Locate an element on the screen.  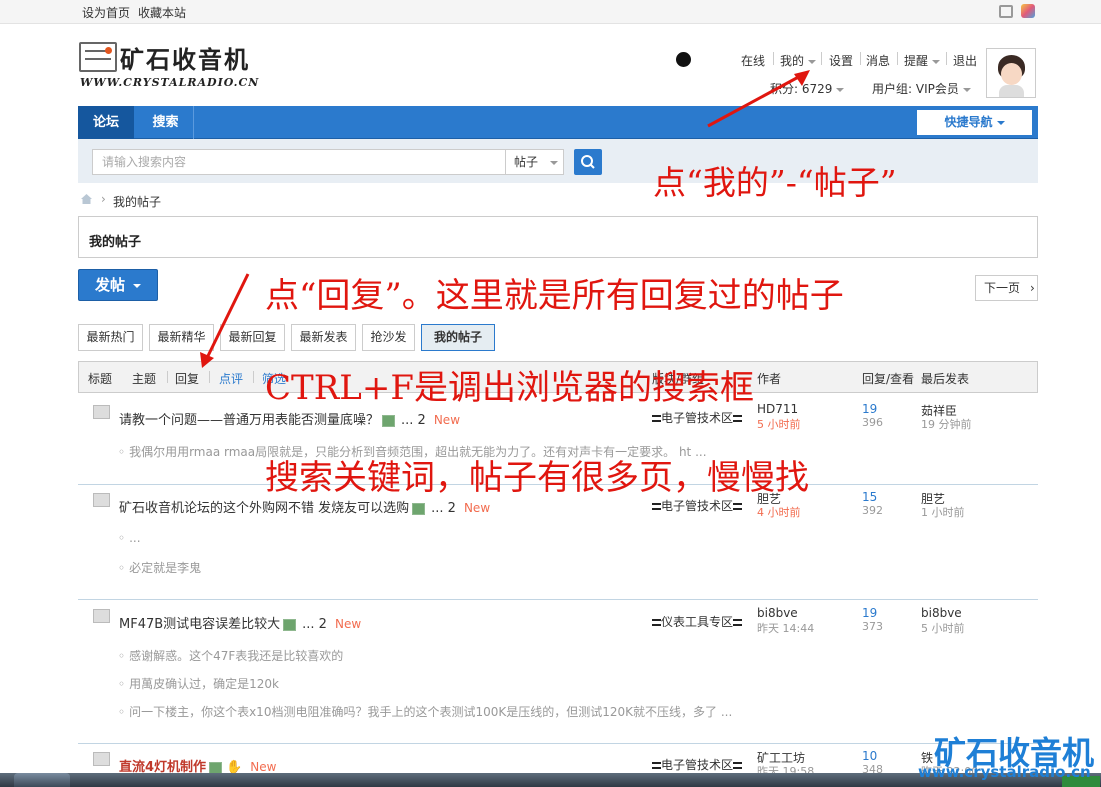
reply-quote: ◦ 必定就是李鬼 is located at coordinates (159, 567).